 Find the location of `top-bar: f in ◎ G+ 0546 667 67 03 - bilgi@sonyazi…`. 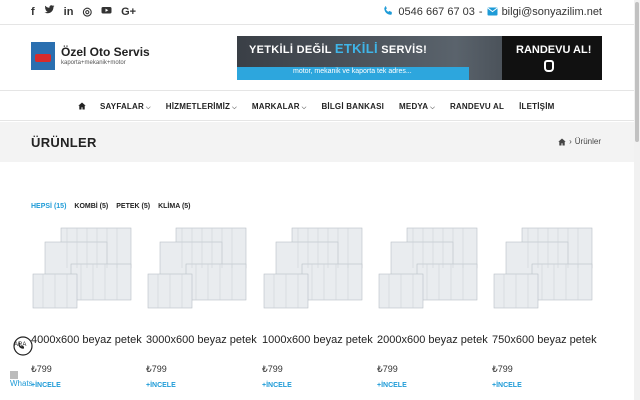

top-bar: f in ◎ G+ 0546 667 67 03 - bilgi@sonyazi… is located at coordinates (317, 12).